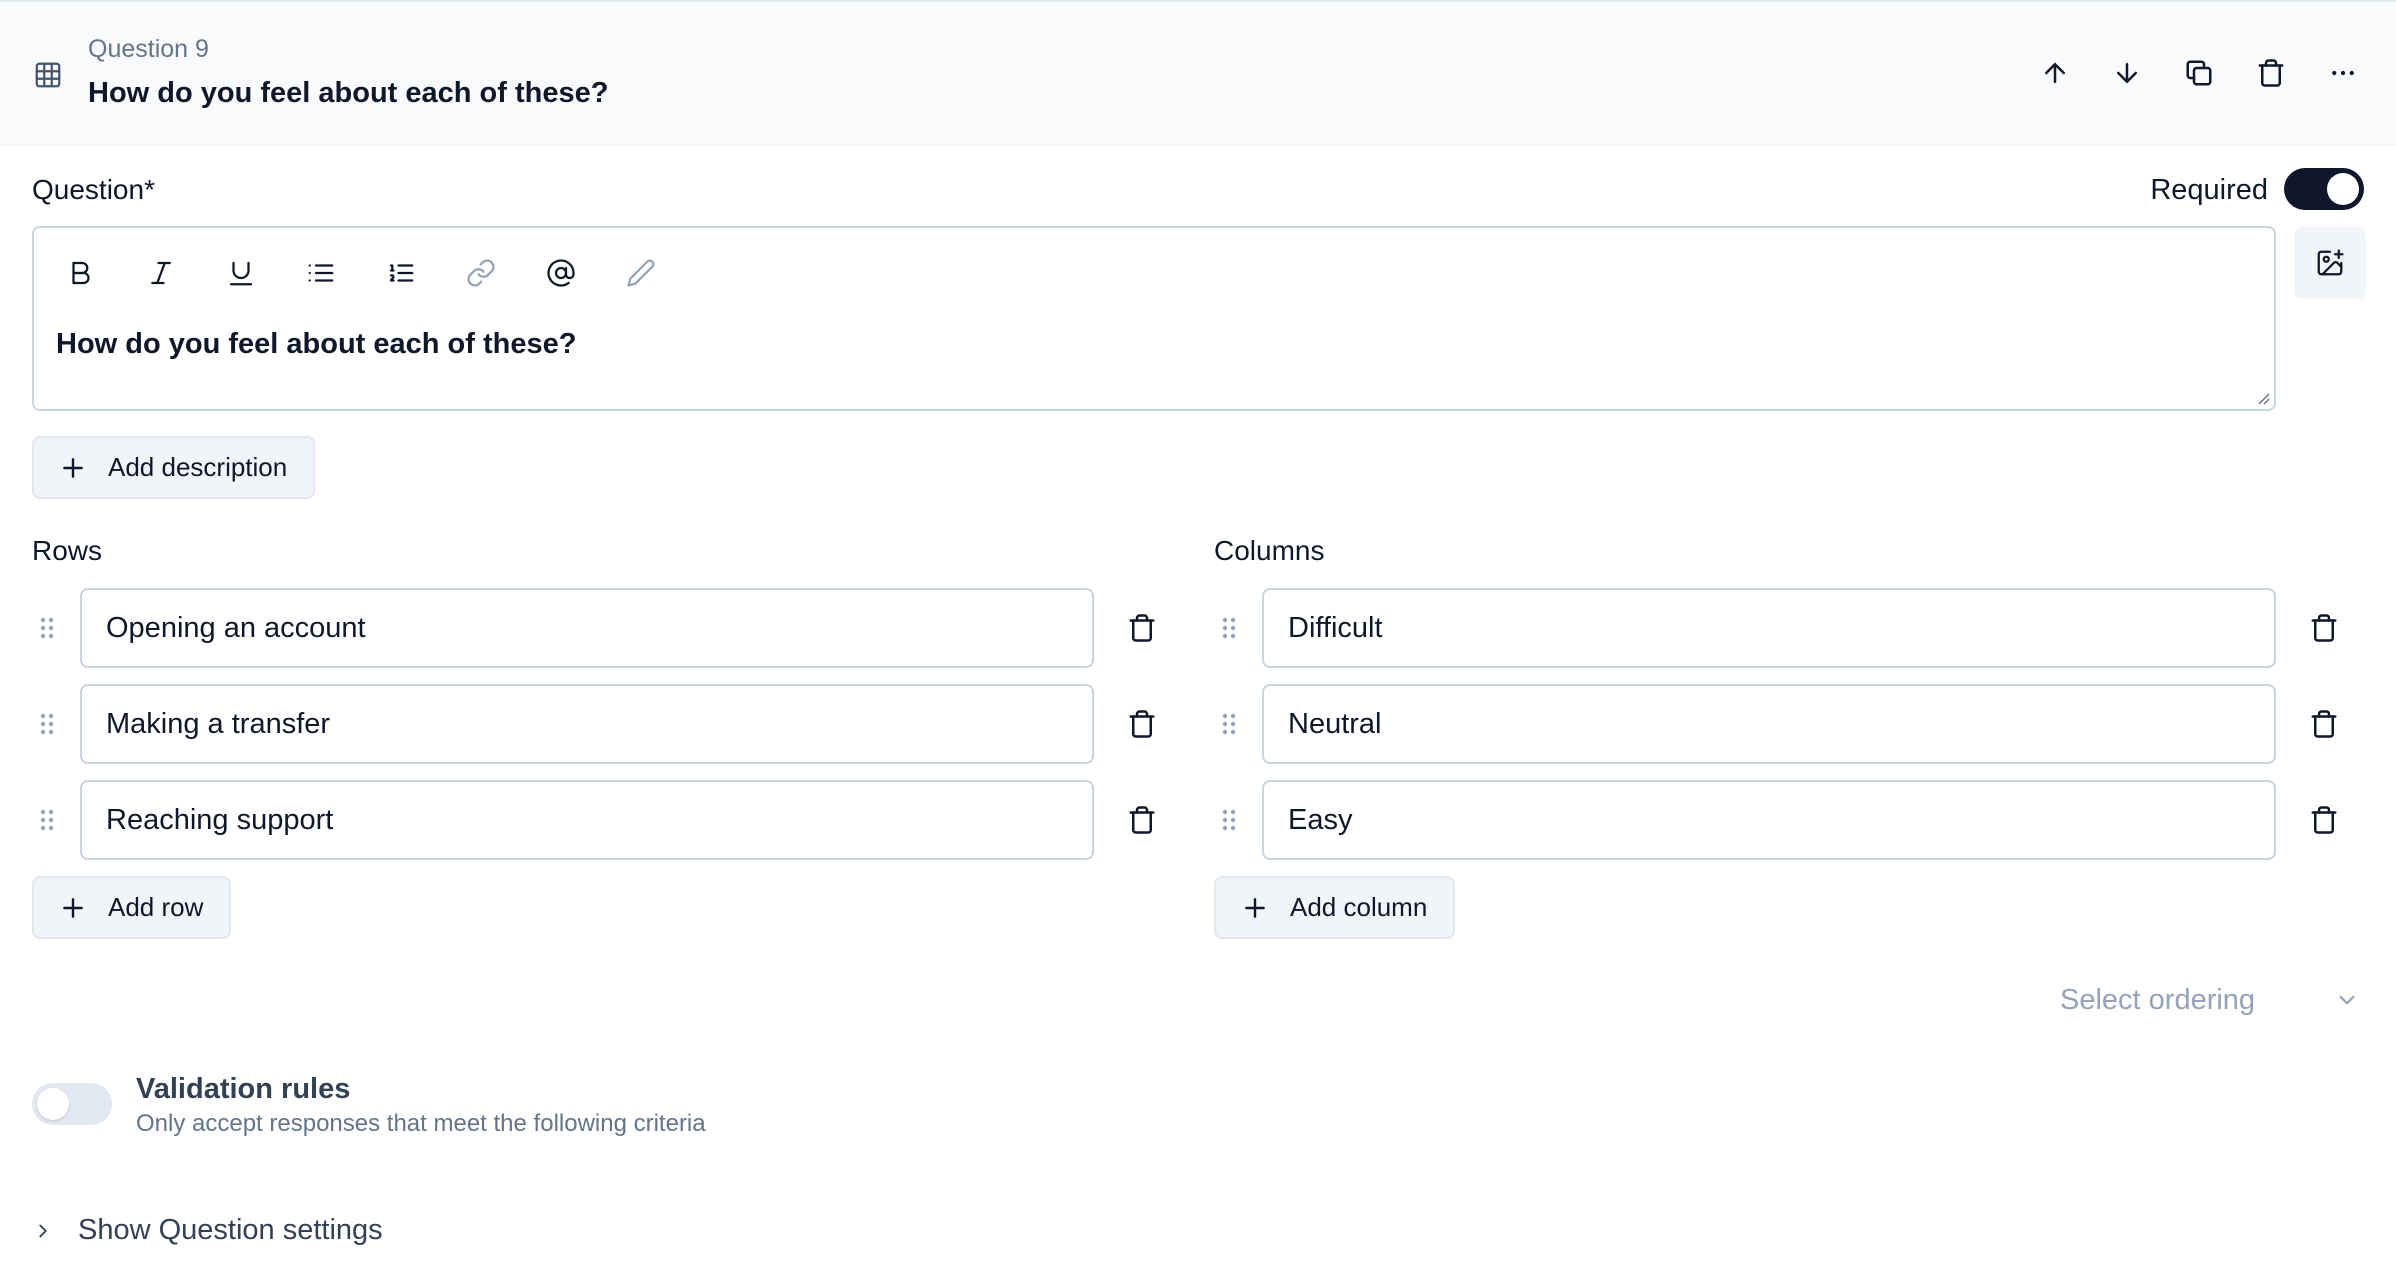 The height and width of the screenshot is (1284, 2396). Describe the element at coordinates (148, 49) in the screenshot. I see `question-number: Question 9` at that location.